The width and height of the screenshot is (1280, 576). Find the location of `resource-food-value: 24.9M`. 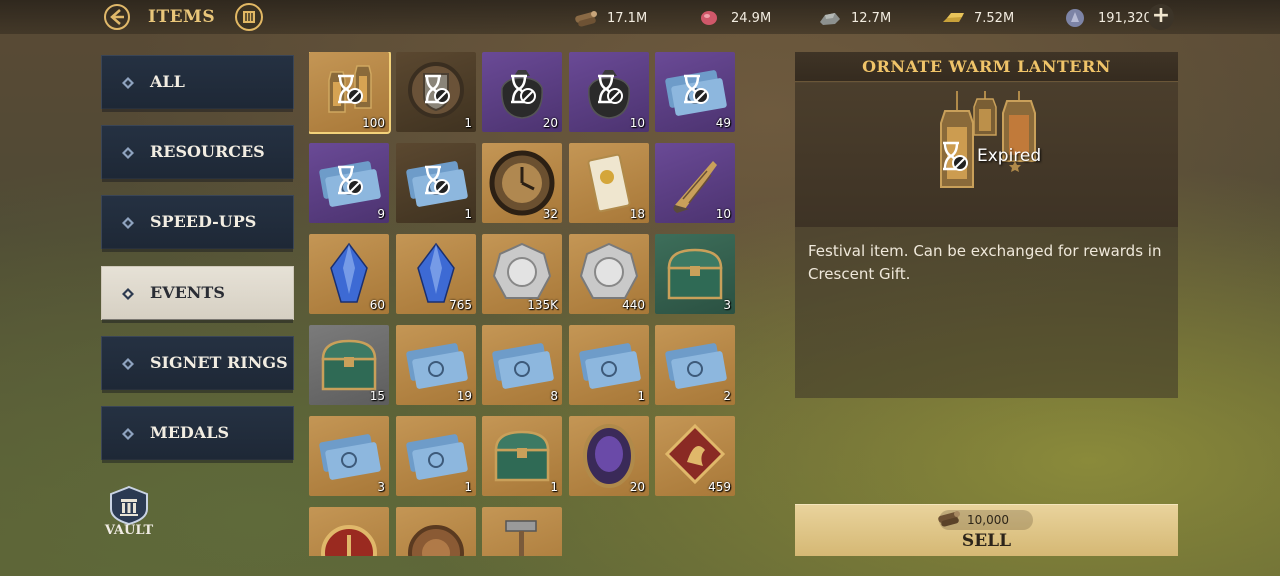

resource-food-value: 24.9M is located at coordinates (751, 18).